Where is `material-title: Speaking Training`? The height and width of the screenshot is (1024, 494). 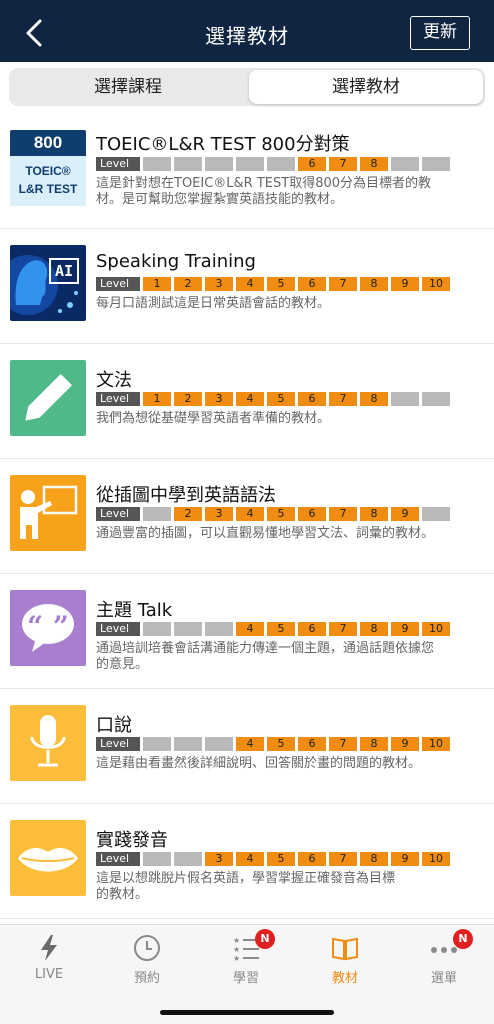
material-title: Speaking Training is located at coordinates (176, 261).